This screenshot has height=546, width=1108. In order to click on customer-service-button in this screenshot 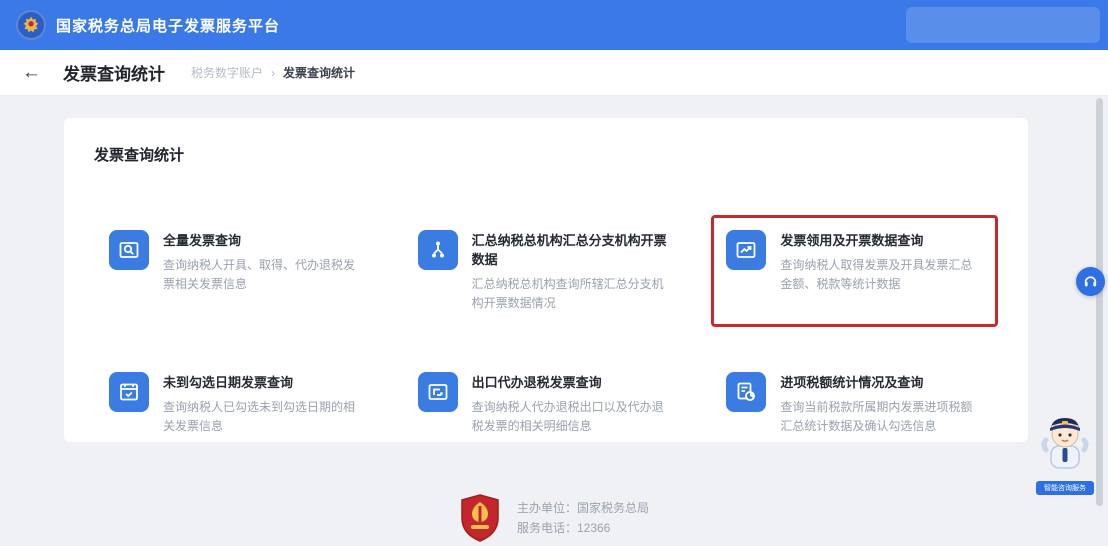, I will do `click(1090, 281)`.